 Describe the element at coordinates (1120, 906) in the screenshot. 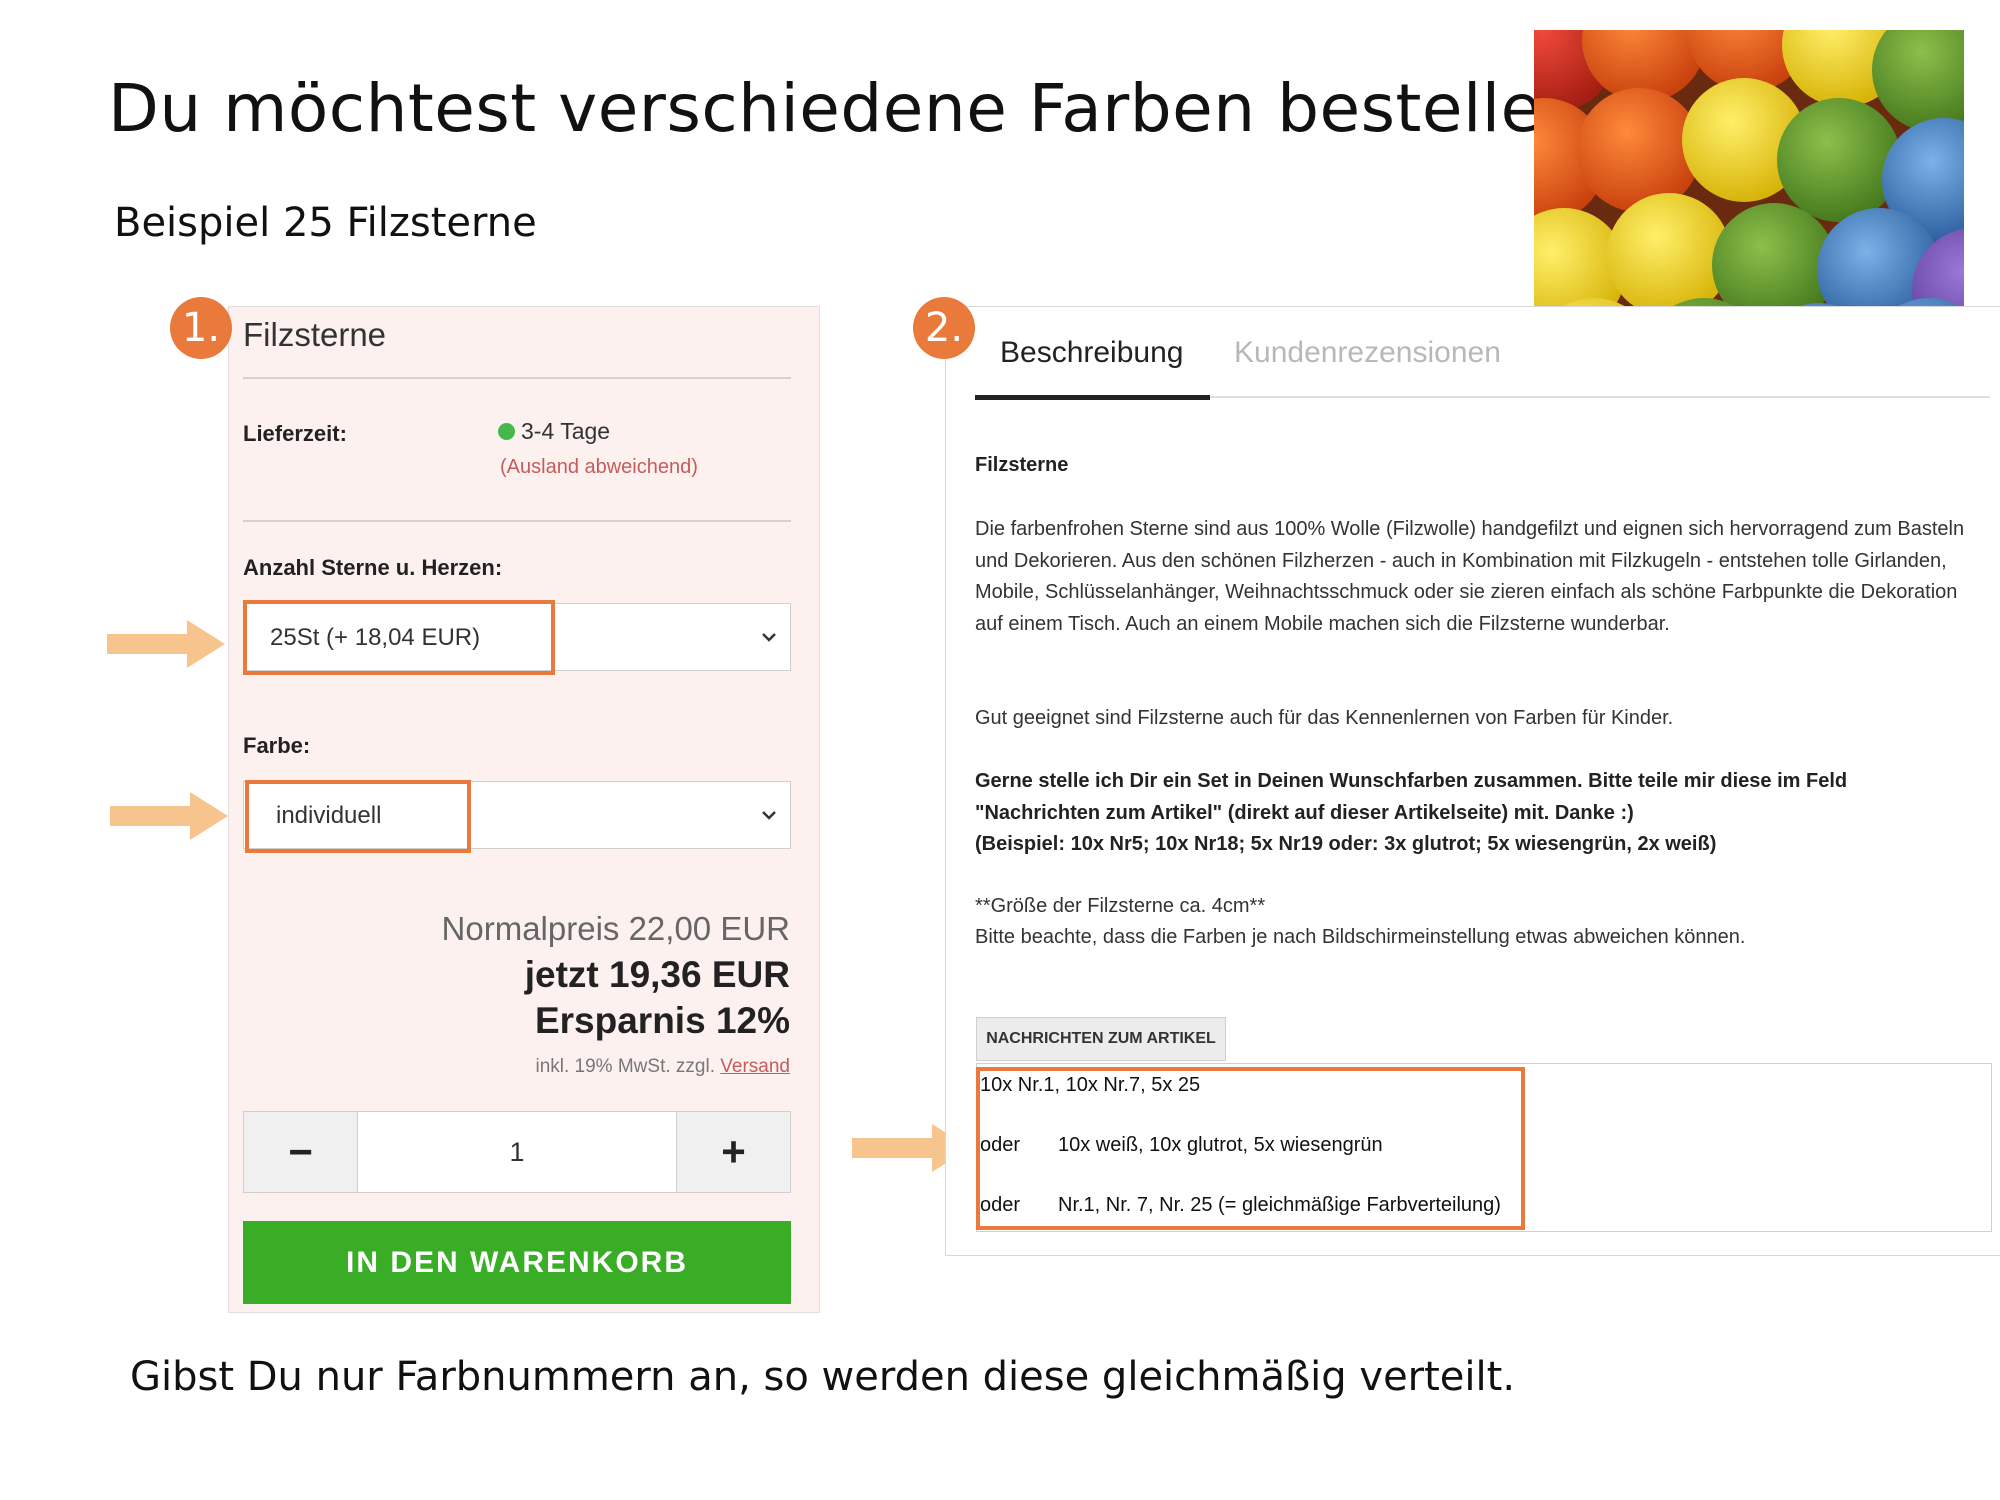

I see `description-size: **Größe der Filzsterne ca. 4cm**` at that location.